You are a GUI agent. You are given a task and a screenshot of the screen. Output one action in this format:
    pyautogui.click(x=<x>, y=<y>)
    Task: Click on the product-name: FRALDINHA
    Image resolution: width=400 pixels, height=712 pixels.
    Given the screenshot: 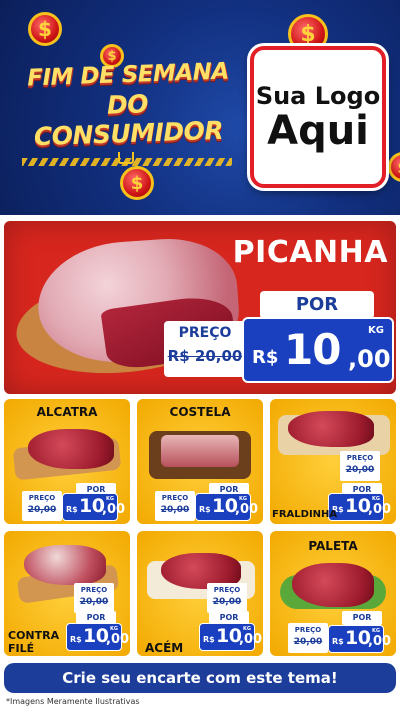 What is the action you would take?
    pyautogui.click(x=305, y=514)
    